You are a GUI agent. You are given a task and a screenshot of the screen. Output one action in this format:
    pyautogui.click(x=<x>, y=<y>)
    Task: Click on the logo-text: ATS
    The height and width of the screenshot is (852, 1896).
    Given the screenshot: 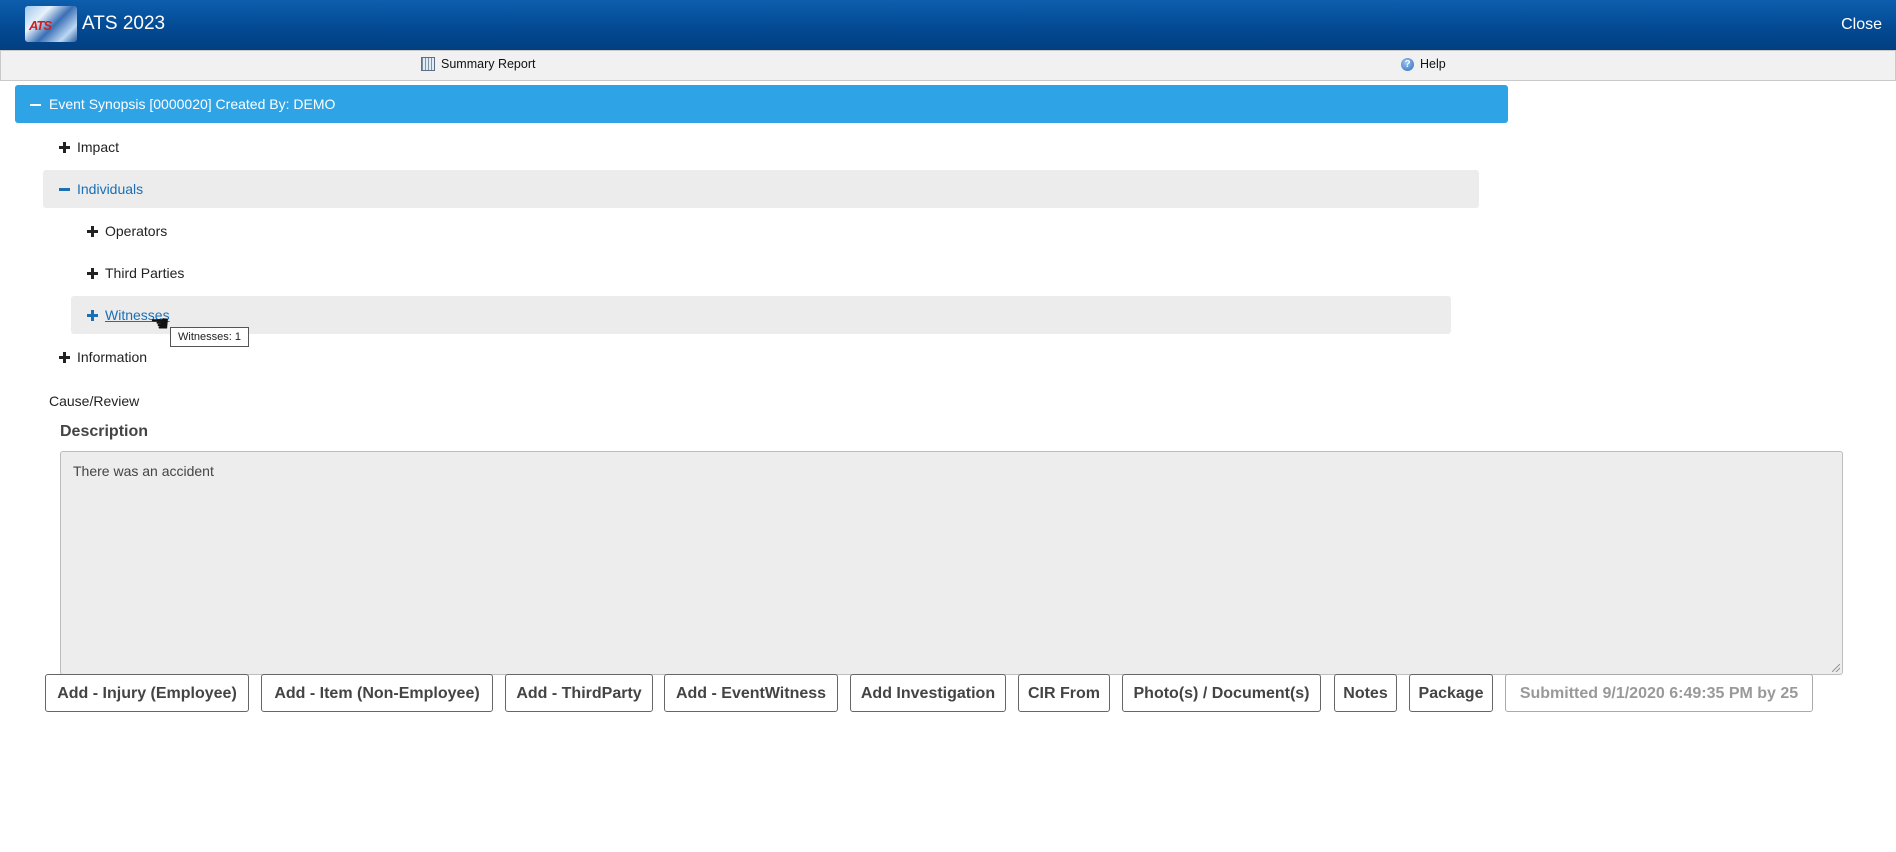 What is the action you would take?
    pyautogui.click(x=40, y=25)
    